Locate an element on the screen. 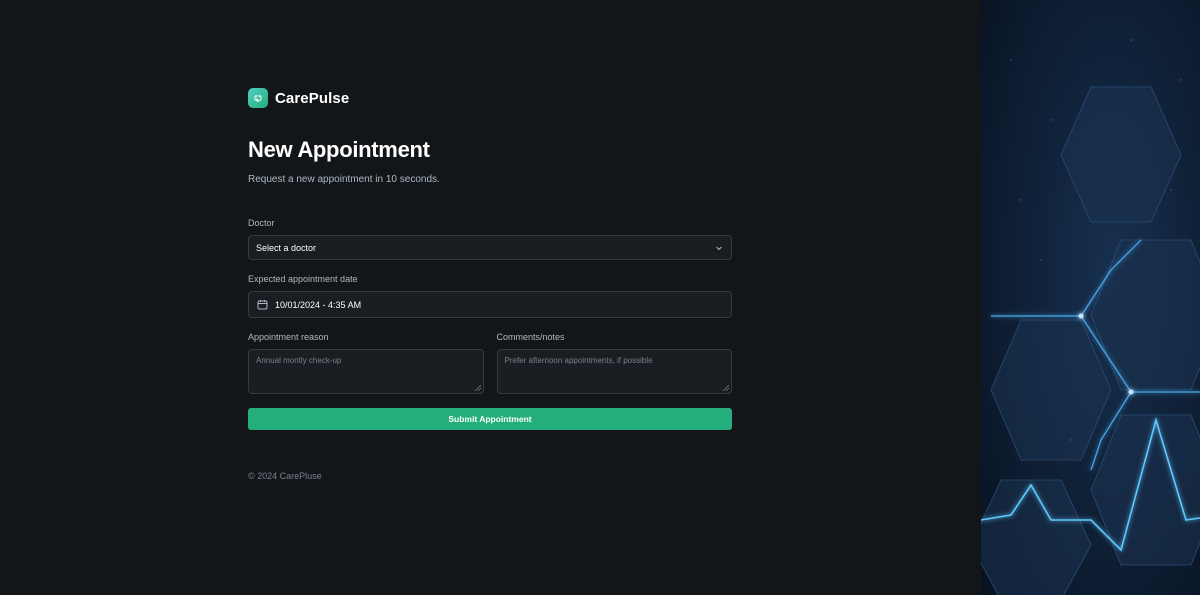 The width and height of the screenshot is (1200, 595). copyright-text: © 2024 CarePluse is located at coordinates (285, 476).